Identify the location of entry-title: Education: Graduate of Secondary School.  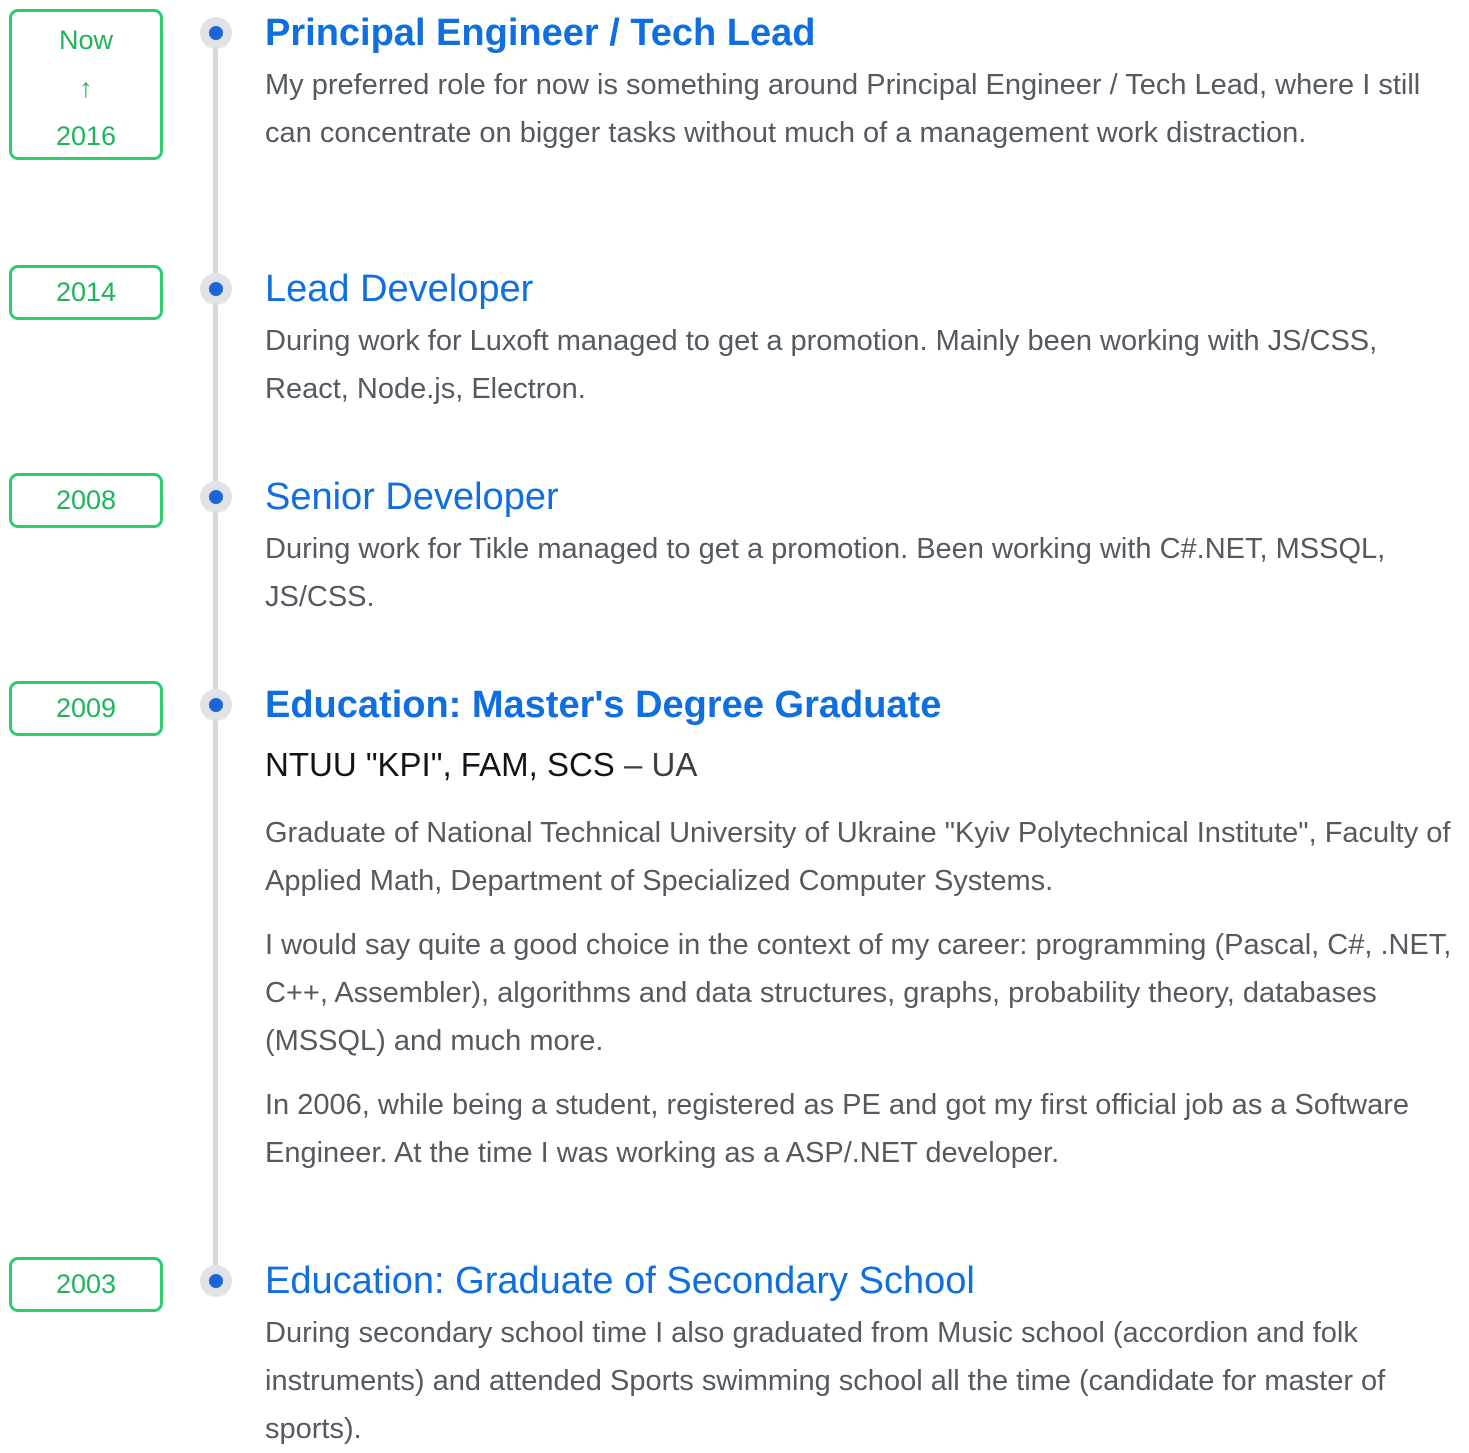
(620, 1281).